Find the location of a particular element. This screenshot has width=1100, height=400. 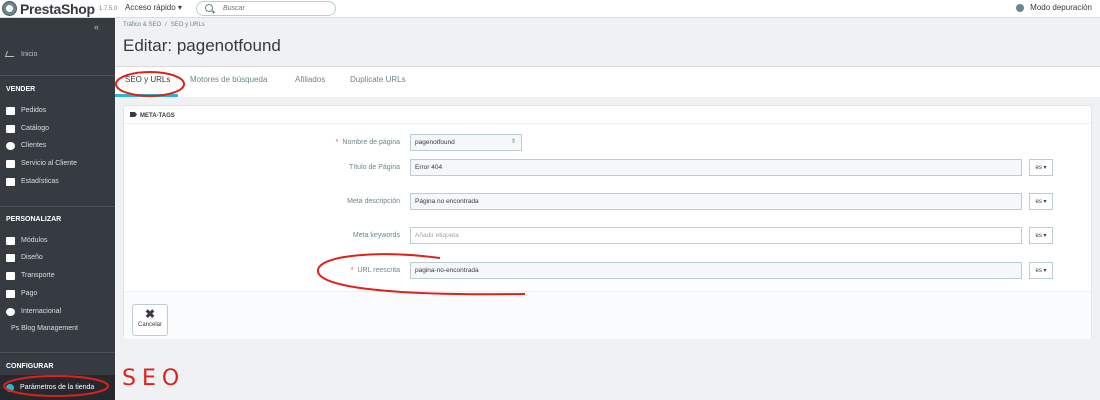

section-title-personalizar: PERSONALIZAR is located at coordinates (34, 219).